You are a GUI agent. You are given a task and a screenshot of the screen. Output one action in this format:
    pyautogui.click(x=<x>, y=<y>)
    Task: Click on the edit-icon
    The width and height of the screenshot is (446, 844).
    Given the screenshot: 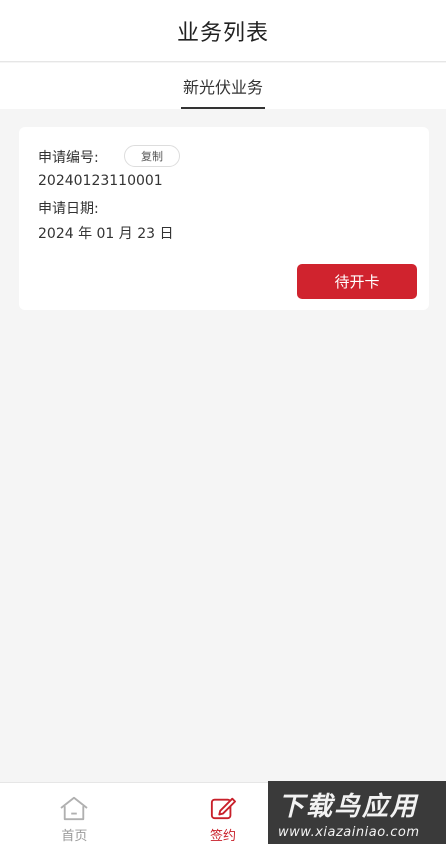 What is the action you would take?
    pyautogui.click(x=223, y=808)
    